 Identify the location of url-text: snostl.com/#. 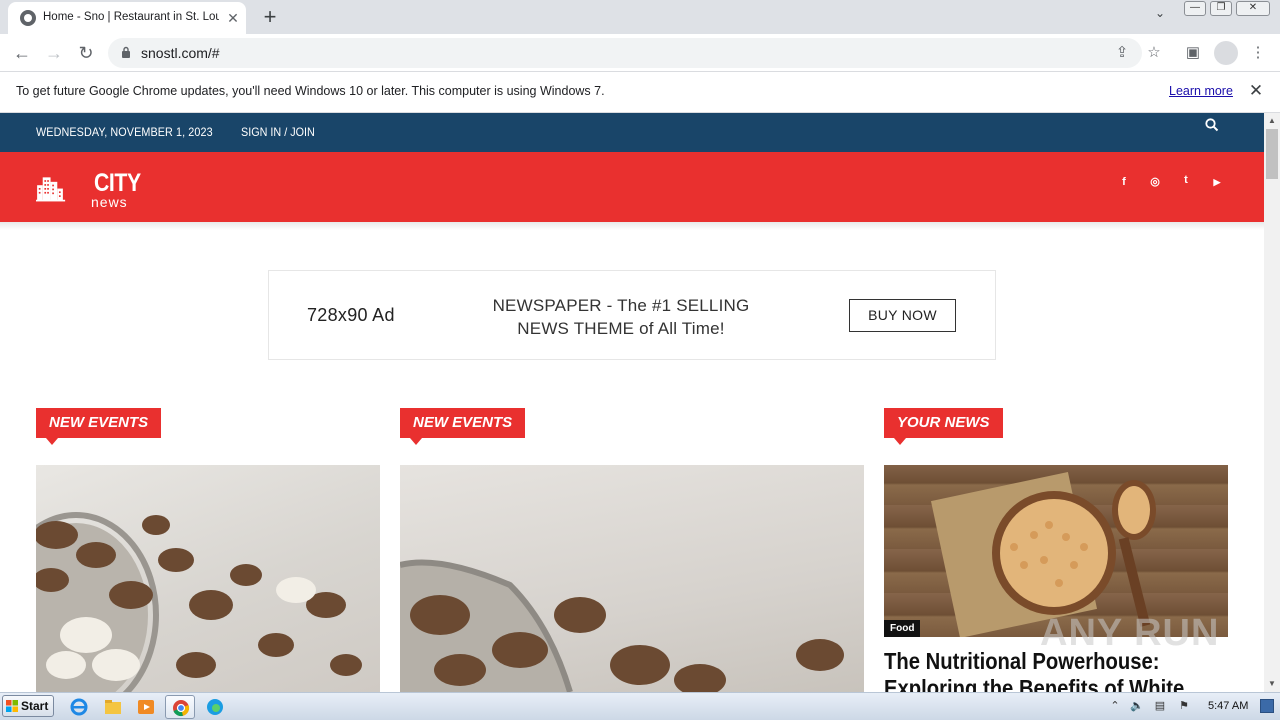
(180, 53).